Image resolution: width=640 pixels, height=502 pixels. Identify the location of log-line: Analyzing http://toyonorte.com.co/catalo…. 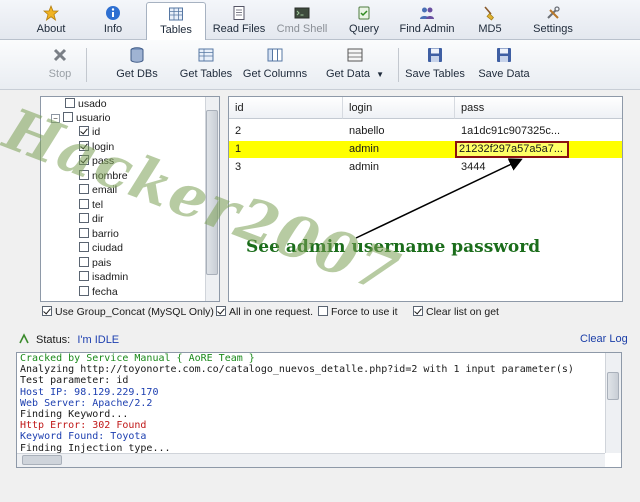
(297, 370).